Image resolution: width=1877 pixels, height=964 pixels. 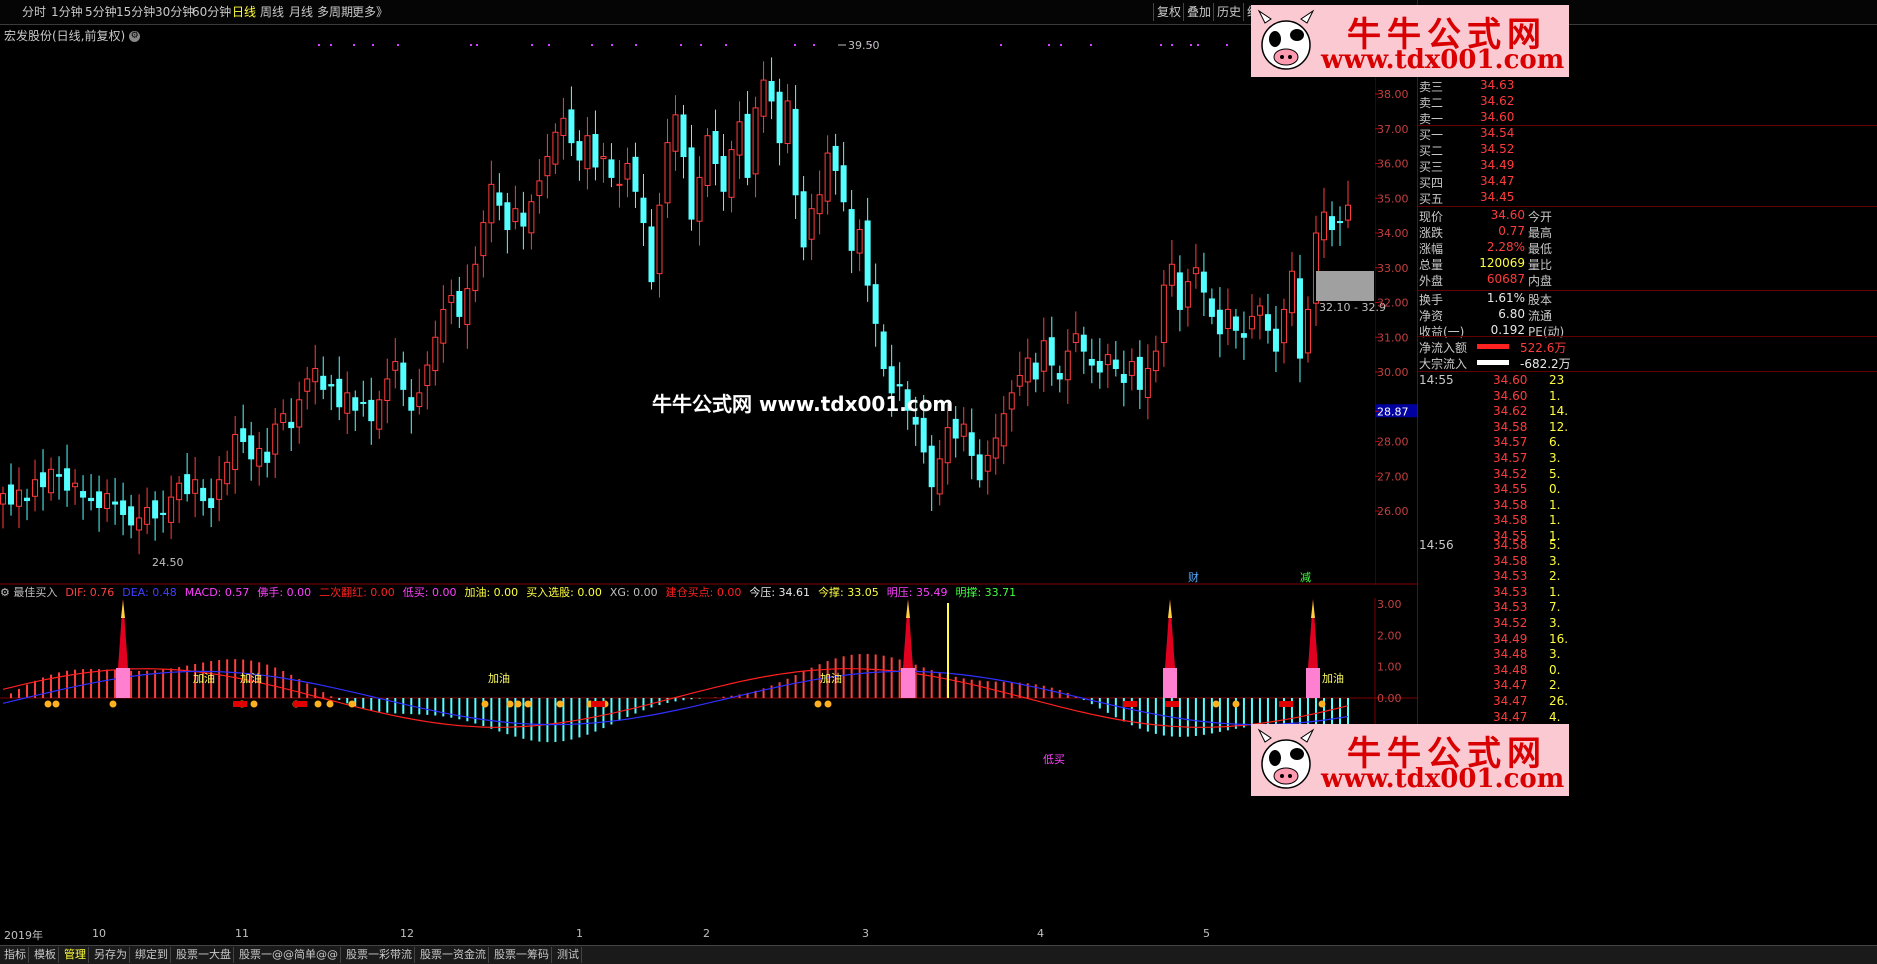 I want to click on price-tick-label: 34.00, so click(x=1393, y=233).